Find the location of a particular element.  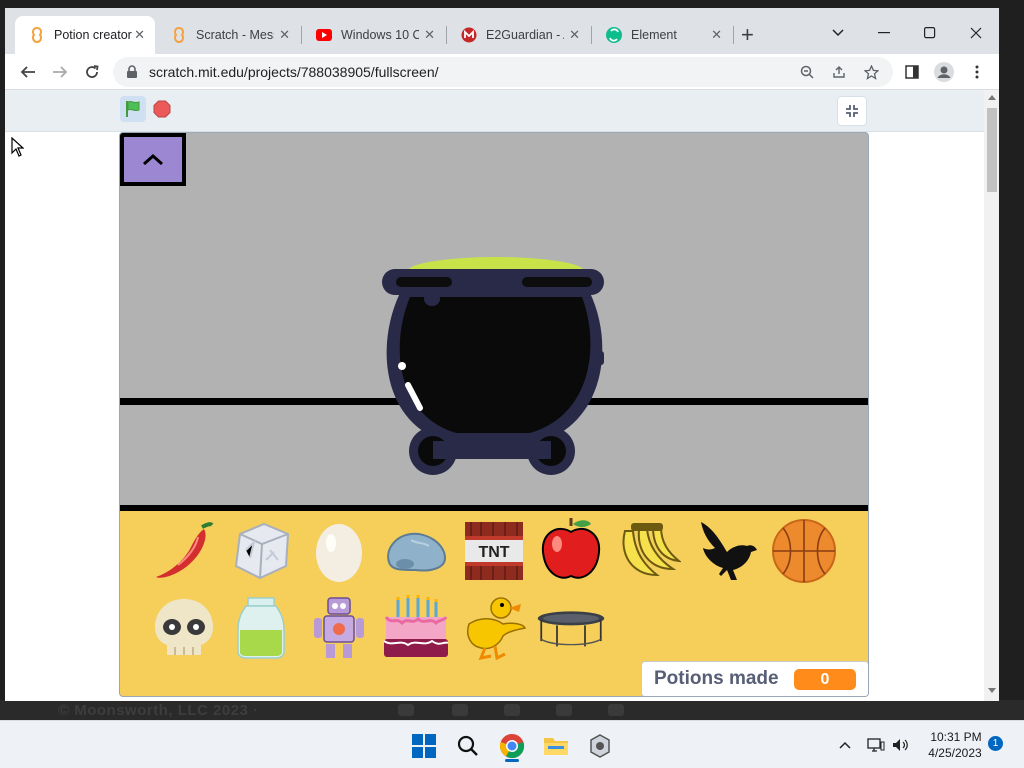

exit-fullscreen-button is located at coordinates (852, 111).